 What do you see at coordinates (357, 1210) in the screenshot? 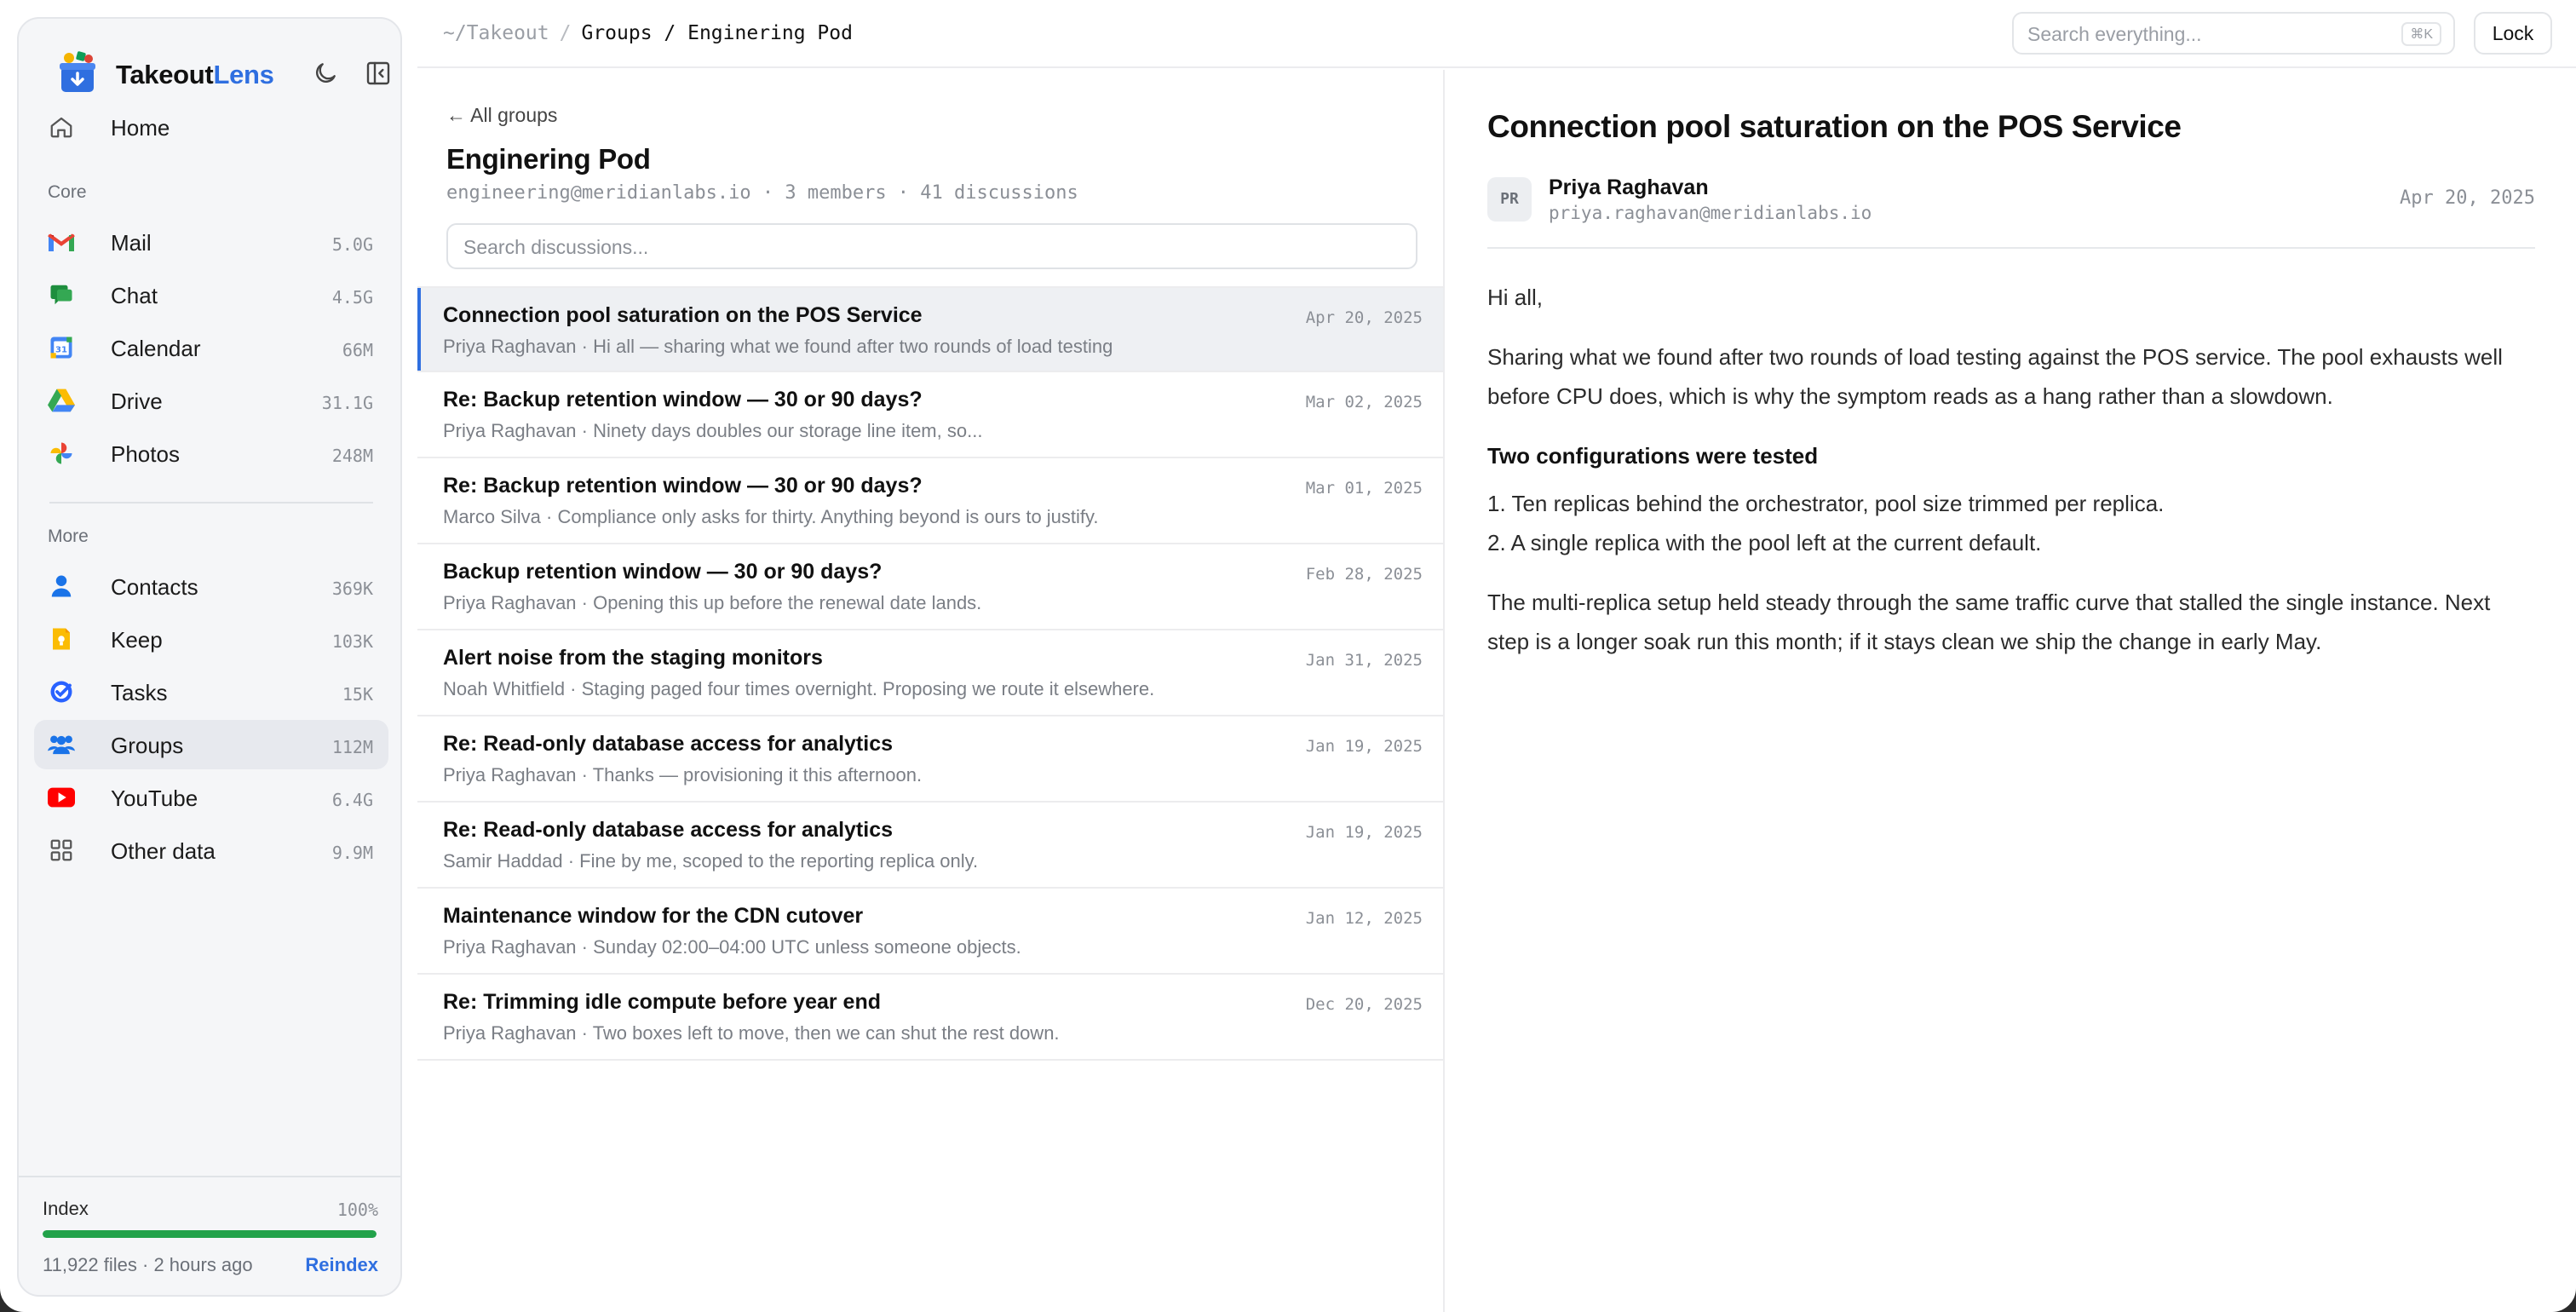
I see `index-percent: 100%` at bounding box center [357, 1210].